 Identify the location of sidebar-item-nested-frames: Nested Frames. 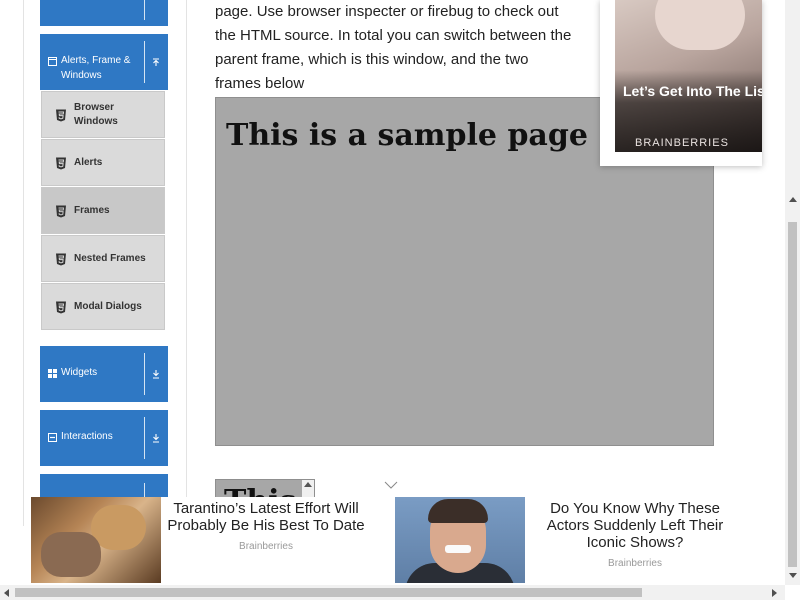
(103, 258).